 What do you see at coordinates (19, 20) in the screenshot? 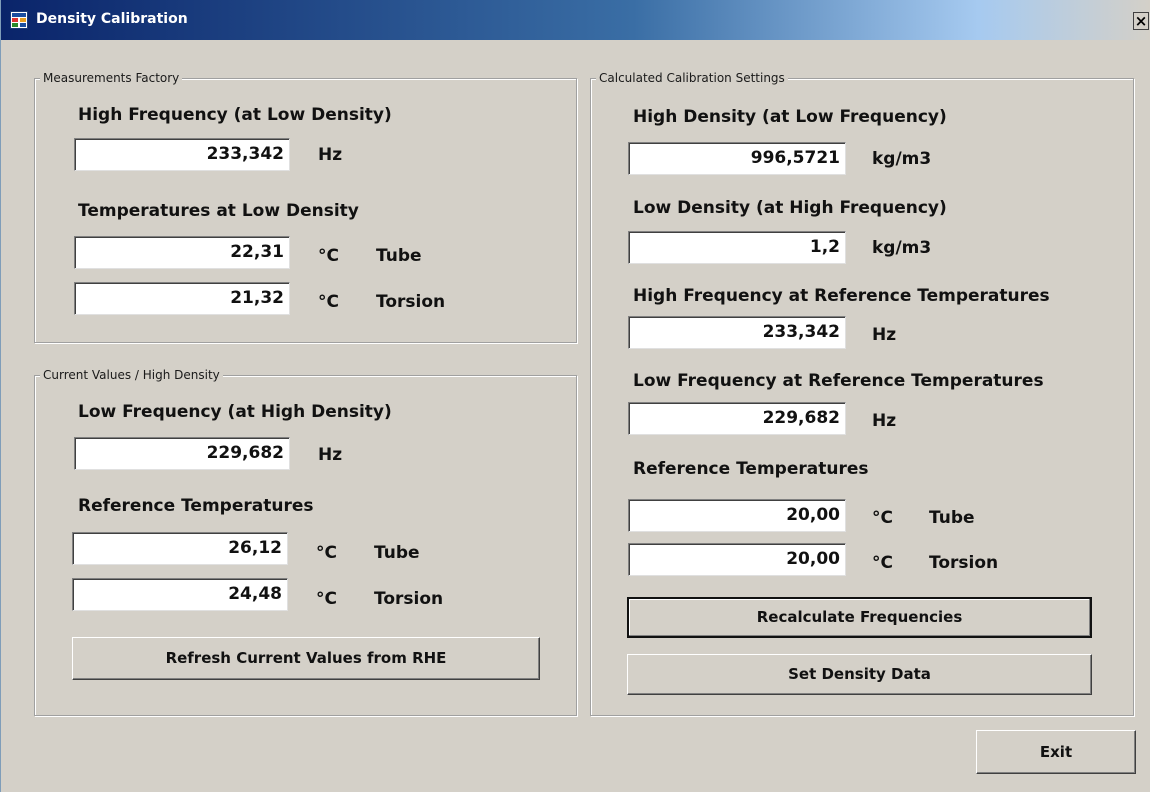
I see `app-icon` at bounding box center [19, 20].